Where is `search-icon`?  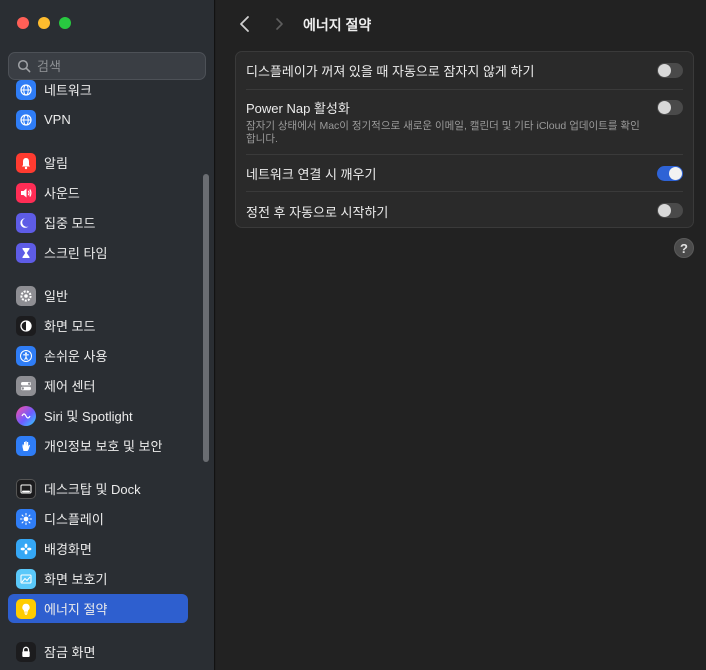
search-icon is located at coordinates (24, 66).